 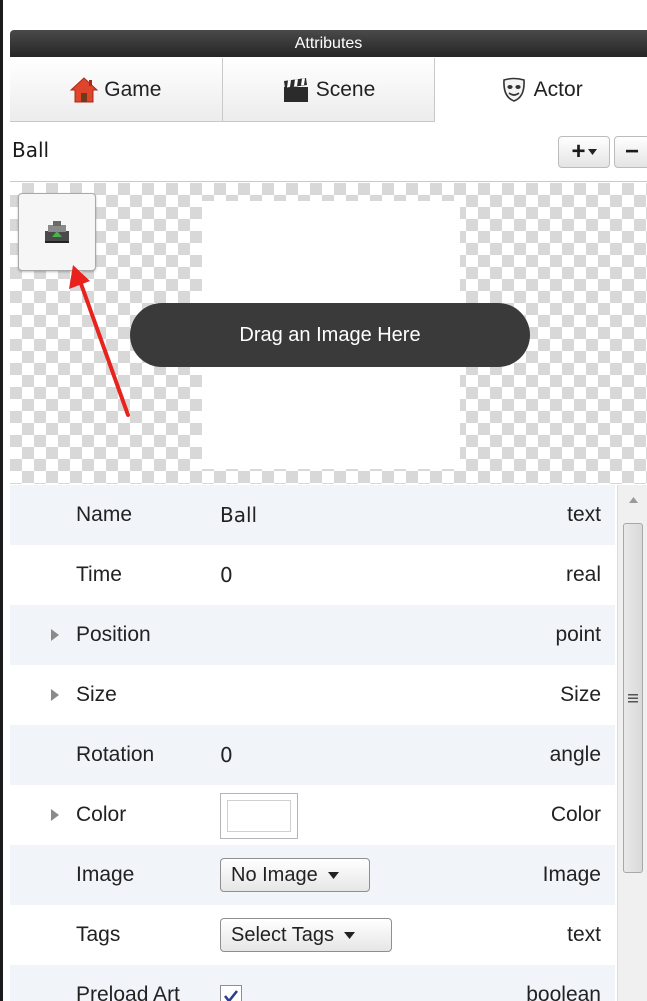 I want to click on property-label: Image, so click(x=105, y=874).